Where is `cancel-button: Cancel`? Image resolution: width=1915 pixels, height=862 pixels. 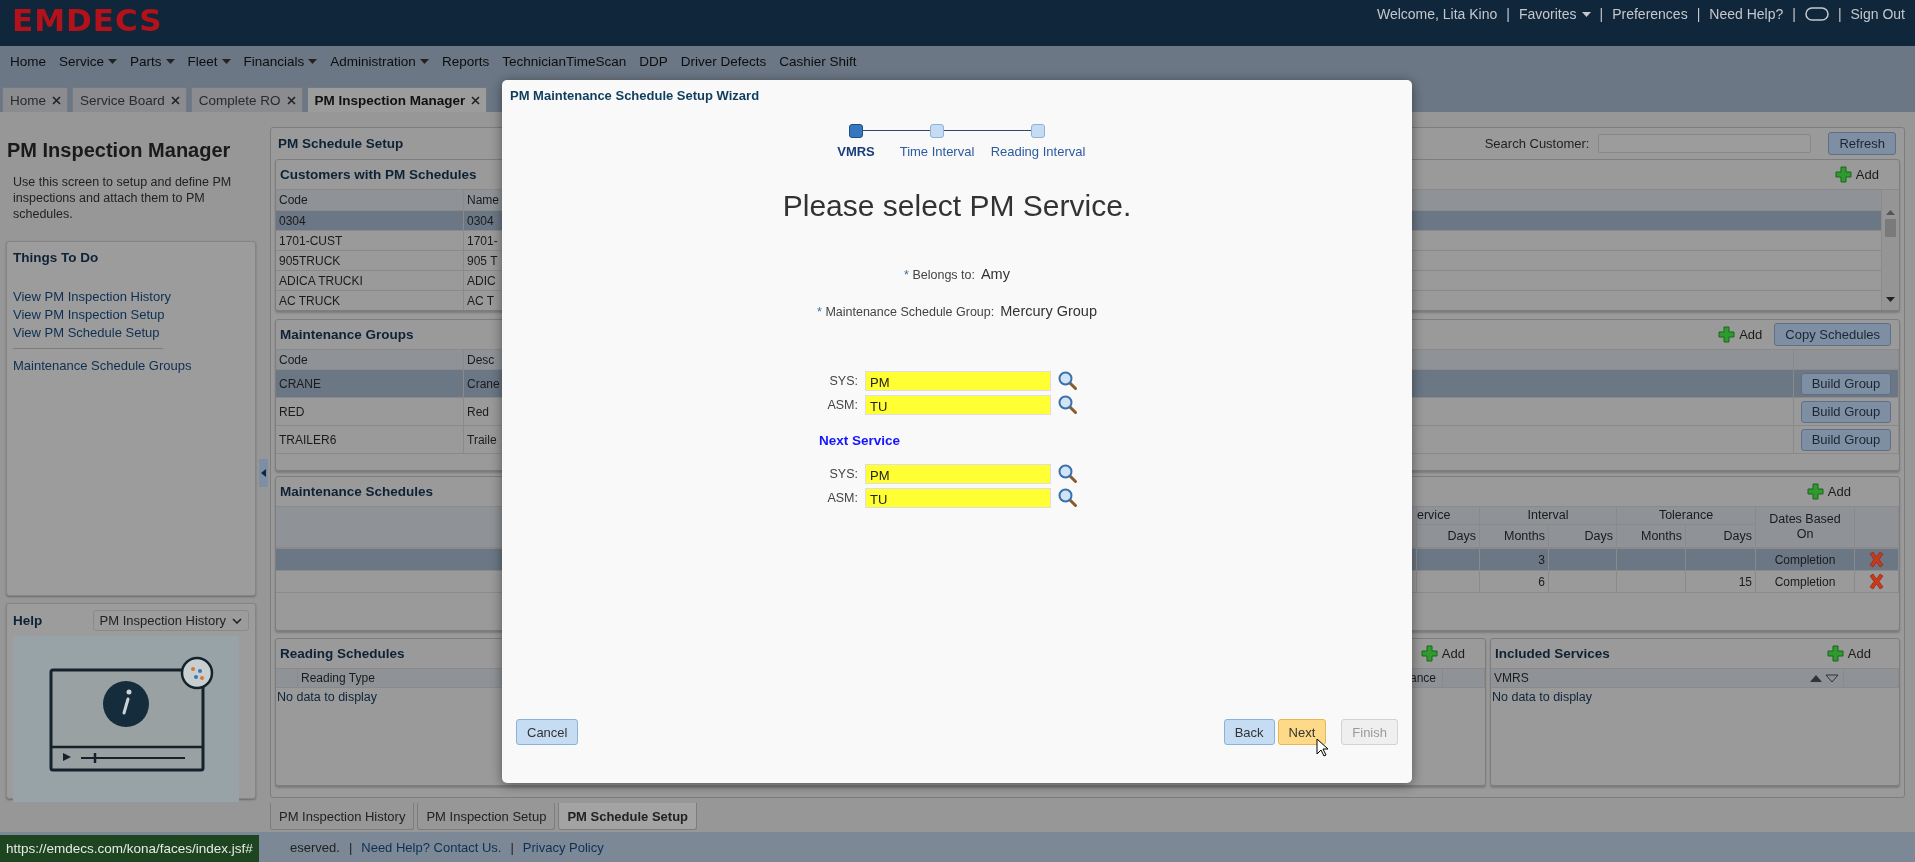 cancel-button: Cancel is located at coordinates (547, 732).